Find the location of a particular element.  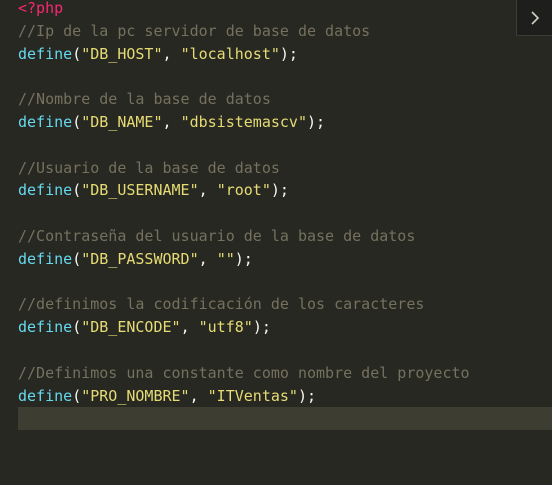

code-line: //Nombre de la base de datos is located at coordinates (244, 99).